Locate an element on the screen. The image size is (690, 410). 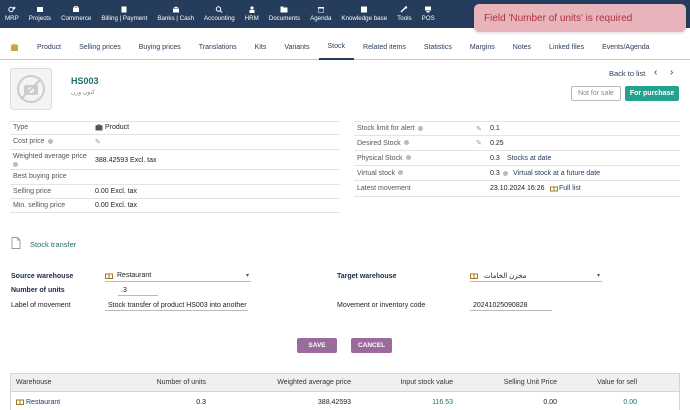
virtual-stock-future-link: Virtual stock at a future date is located at coordinates (556, 173).